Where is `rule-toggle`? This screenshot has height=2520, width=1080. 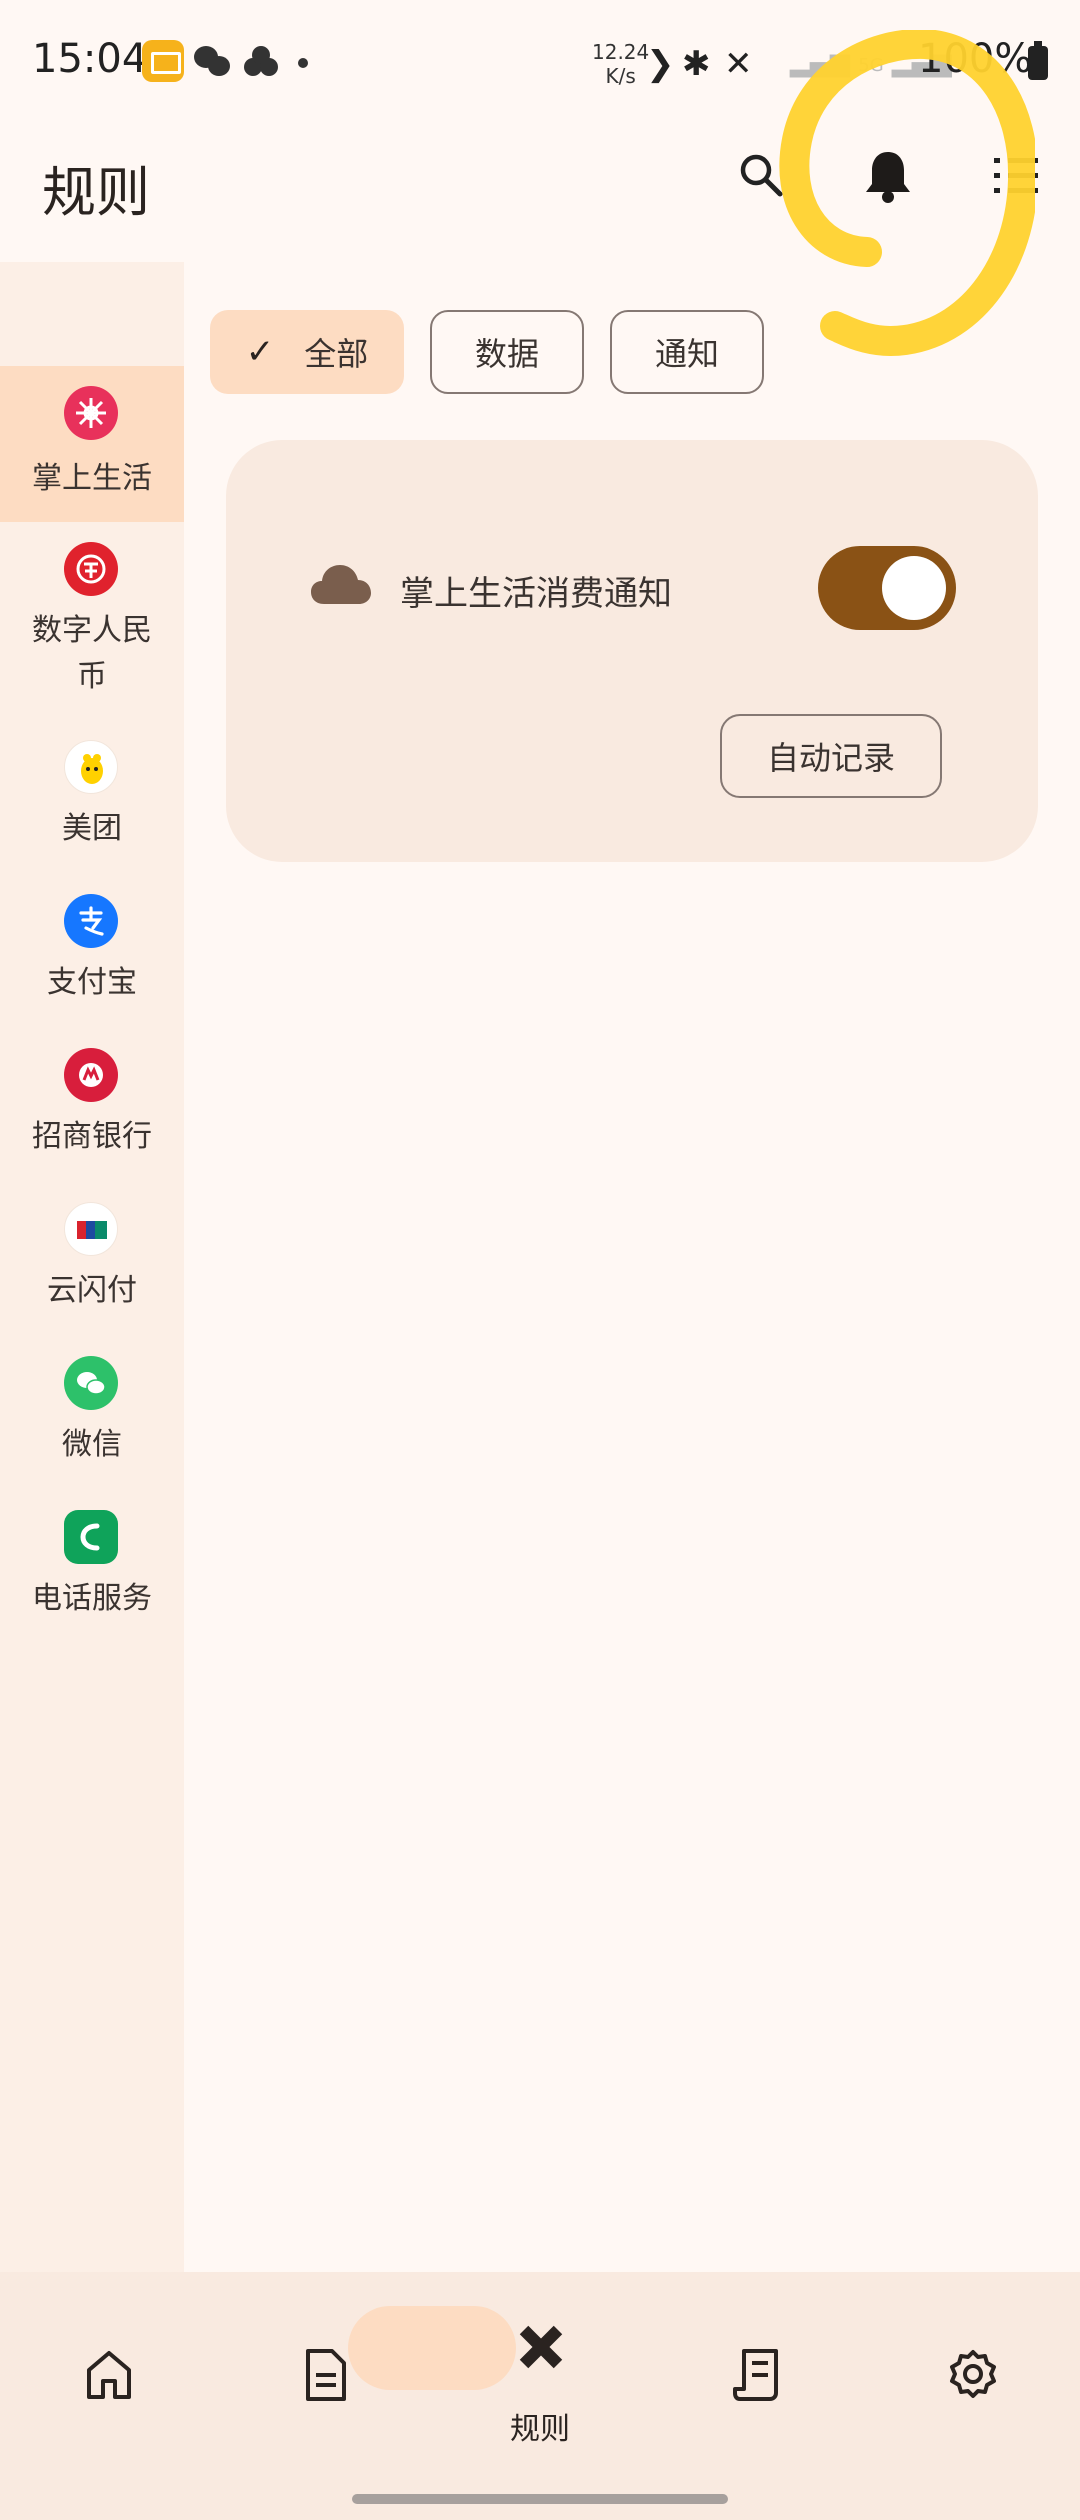
rule-toggle is located at coordinates (887, 588).